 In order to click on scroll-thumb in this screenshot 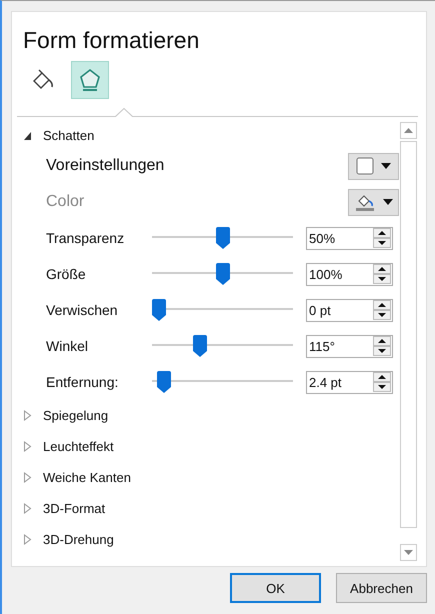, I will do `click(408, 334)`.